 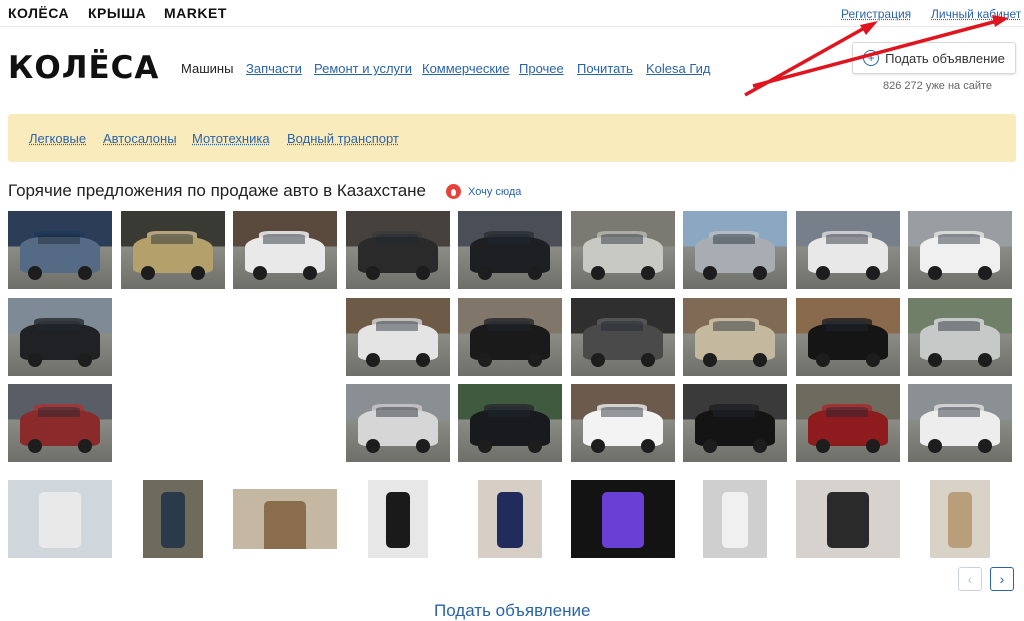 I want to click on arrowhead-register, so click(x=869, y=28).